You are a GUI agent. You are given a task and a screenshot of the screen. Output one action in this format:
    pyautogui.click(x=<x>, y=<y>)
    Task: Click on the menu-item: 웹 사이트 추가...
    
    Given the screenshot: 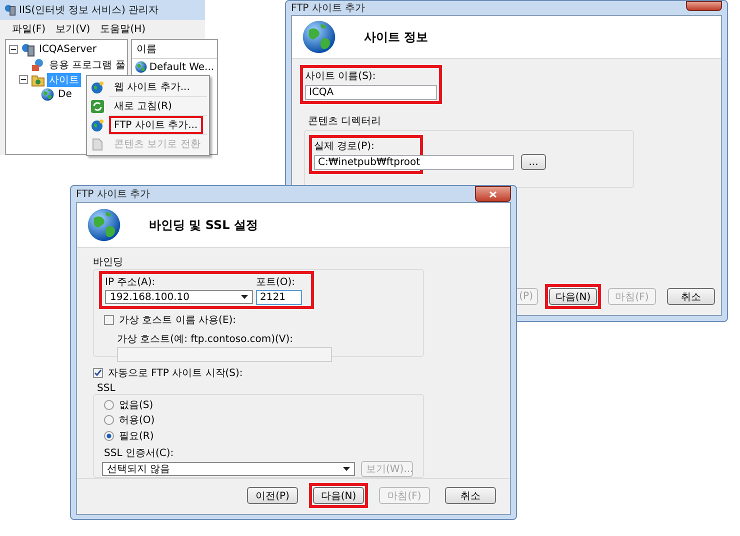 What is the action you would take?
    pyautogui.click(x=152, y=87)
    